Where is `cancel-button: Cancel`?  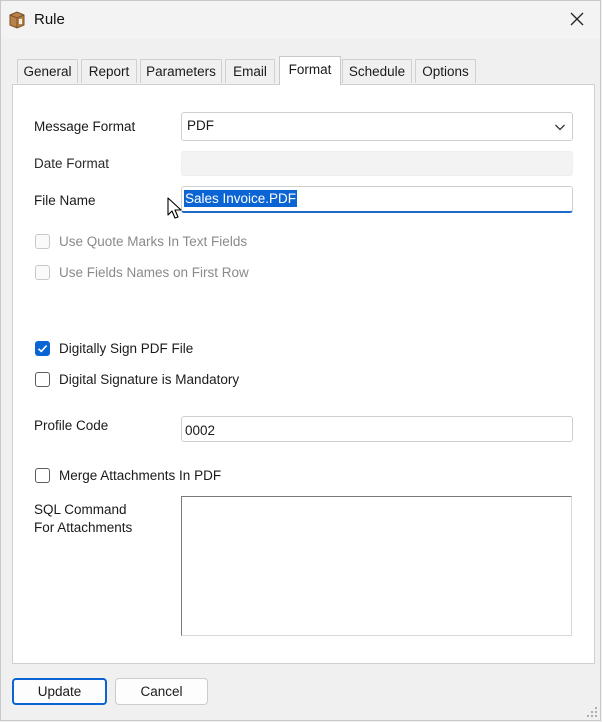
cancel-button: Cancel is located at coordinates (161, 691).